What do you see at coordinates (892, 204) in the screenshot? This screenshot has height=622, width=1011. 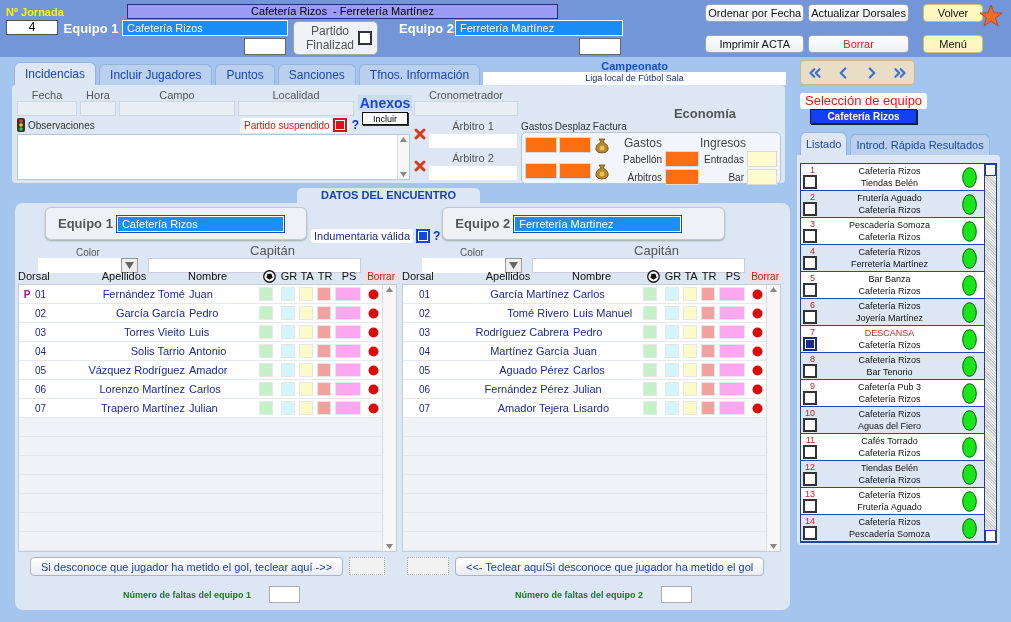 I see `match-item: 2 Frutería Aguado Cafetería Rizos` at bounding box center [892, 204].